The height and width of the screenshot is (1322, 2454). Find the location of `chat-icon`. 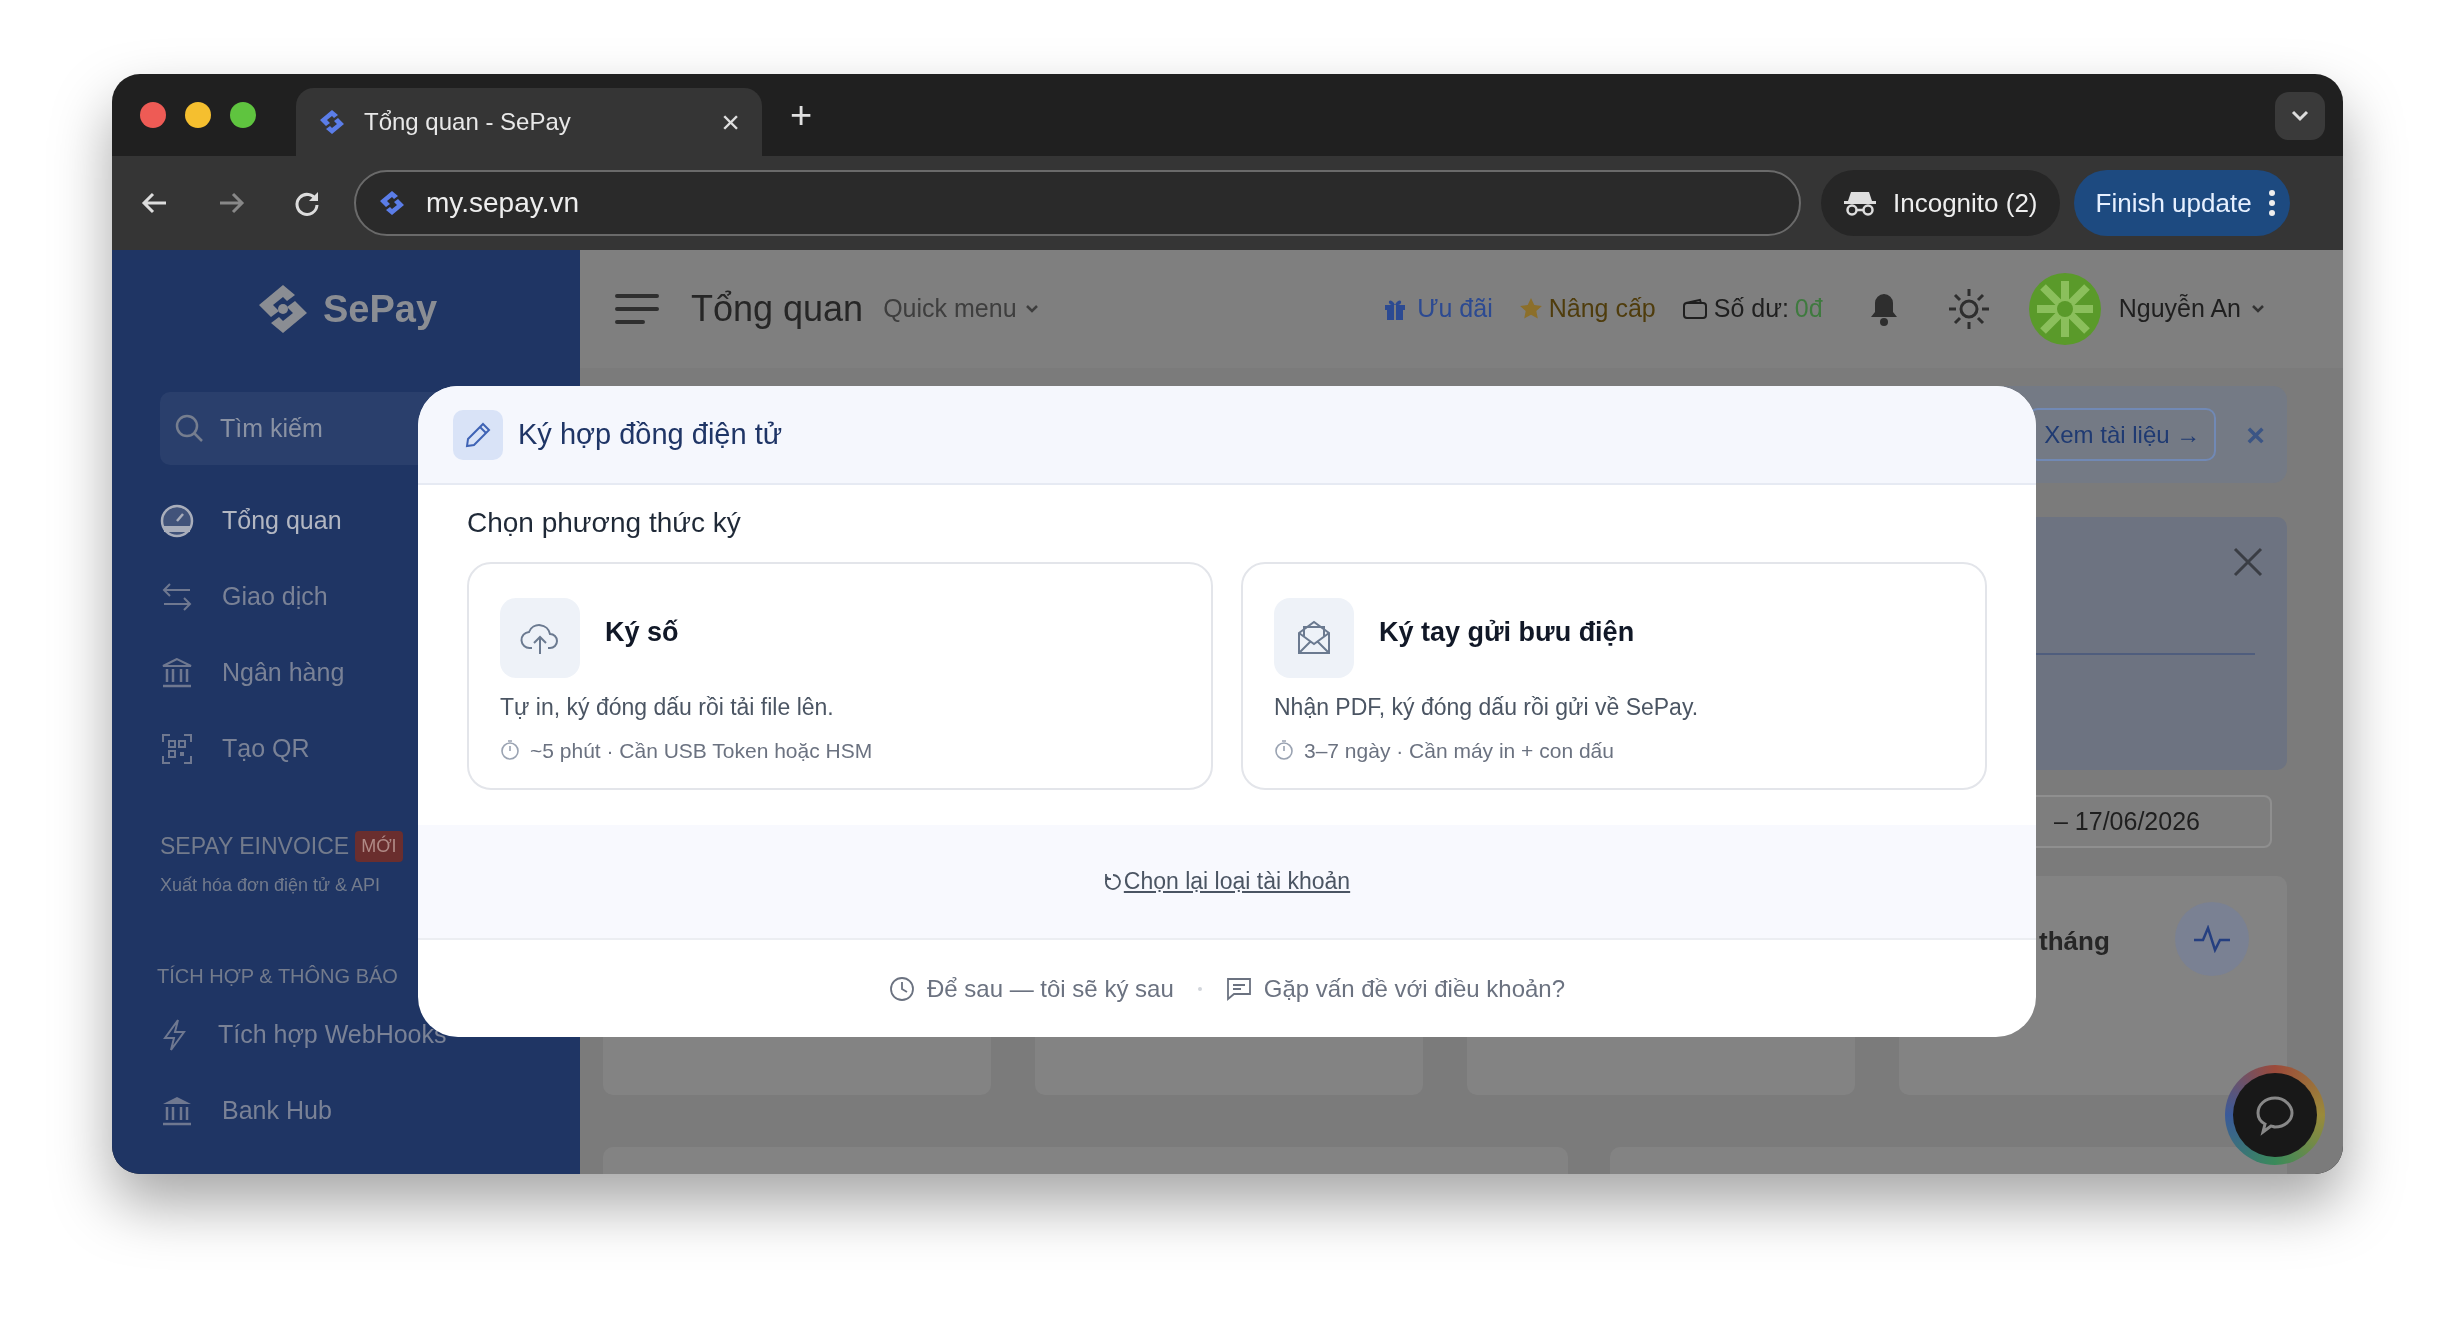

chat-icon is located at coordinates (2275, 1115).